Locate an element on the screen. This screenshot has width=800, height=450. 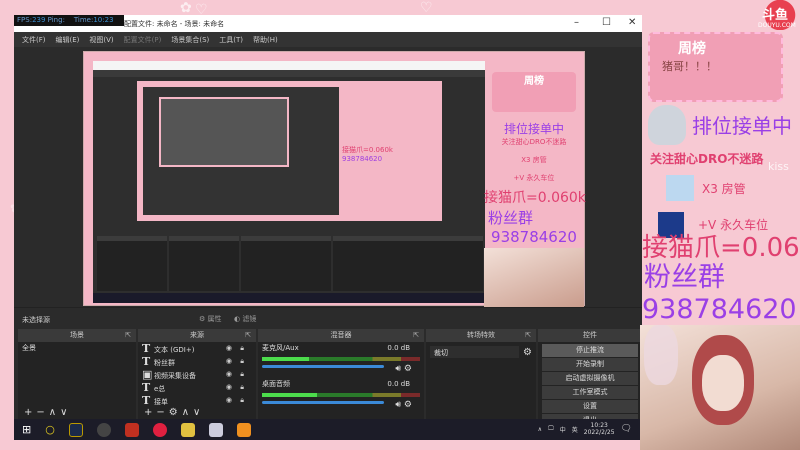
netease-music-icon is located at coordinates (159, 429).